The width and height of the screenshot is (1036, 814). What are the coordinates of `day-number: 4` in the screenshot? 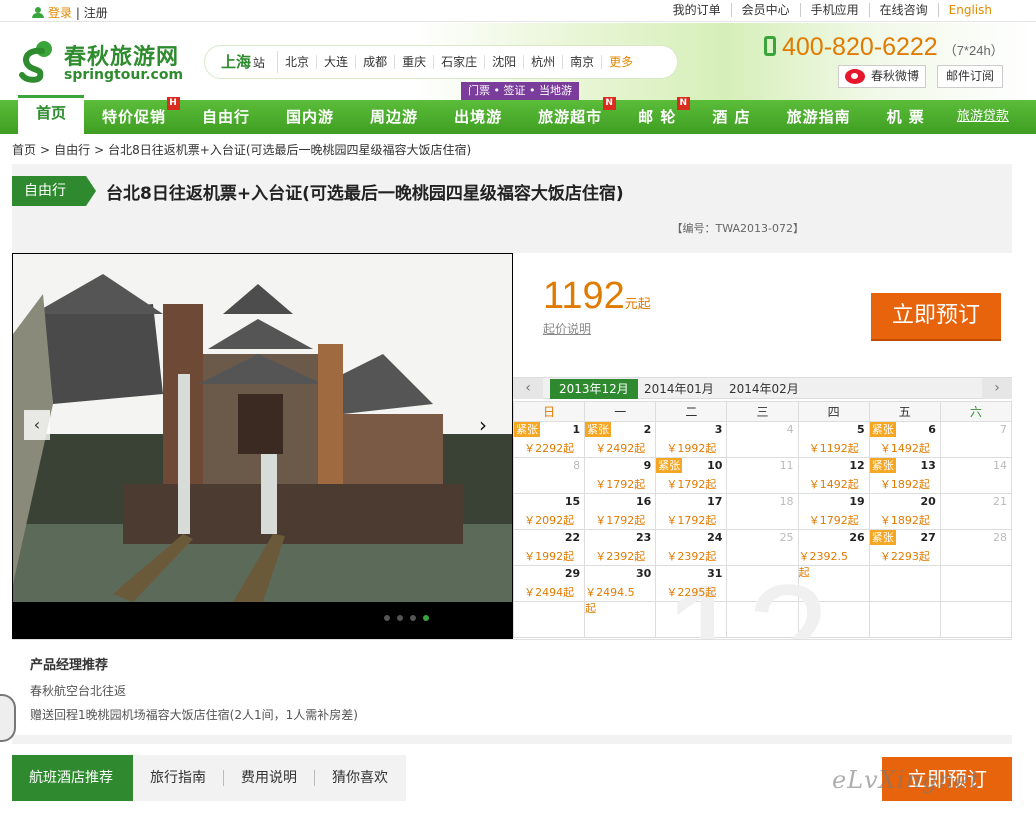 It's located at (790, 429).